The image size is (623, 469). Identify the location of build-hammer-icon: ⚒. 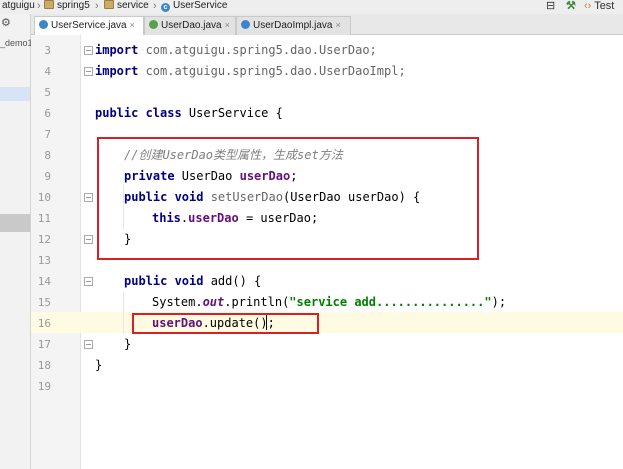
(571, 7).